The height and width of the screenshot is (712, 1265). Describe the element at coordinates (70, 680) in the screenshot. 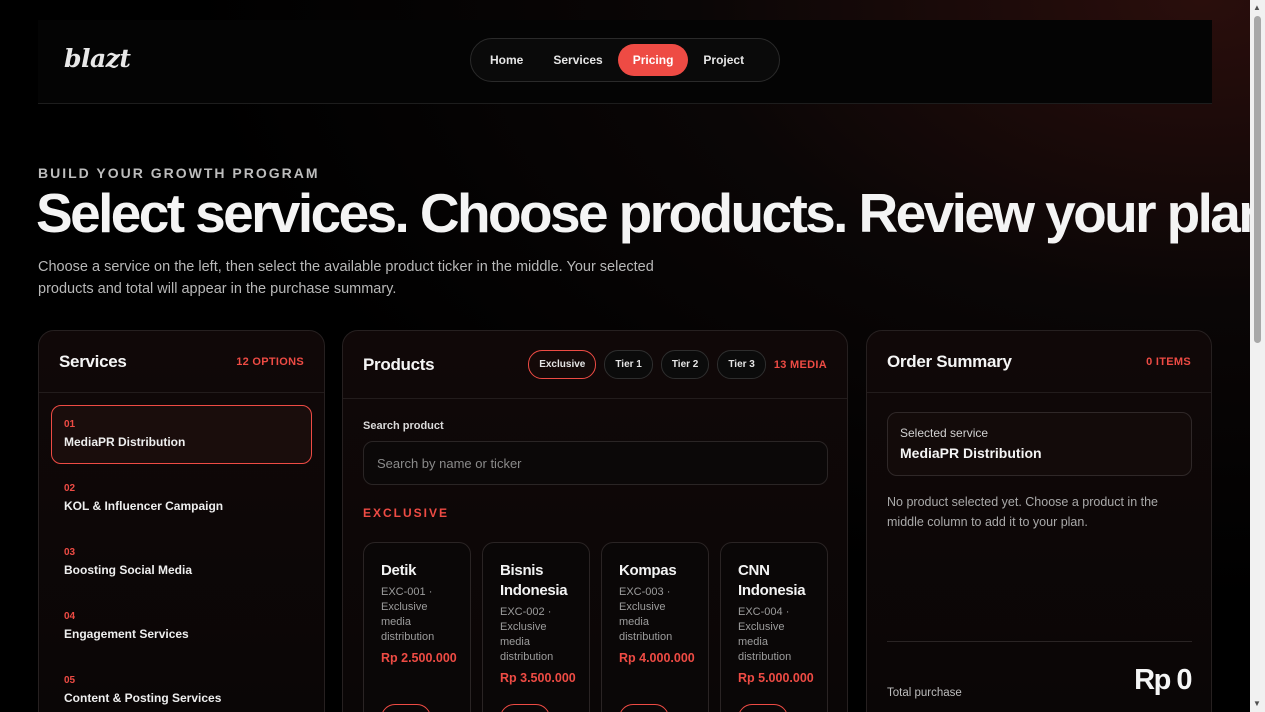

I see `service-number: 05` at that location.